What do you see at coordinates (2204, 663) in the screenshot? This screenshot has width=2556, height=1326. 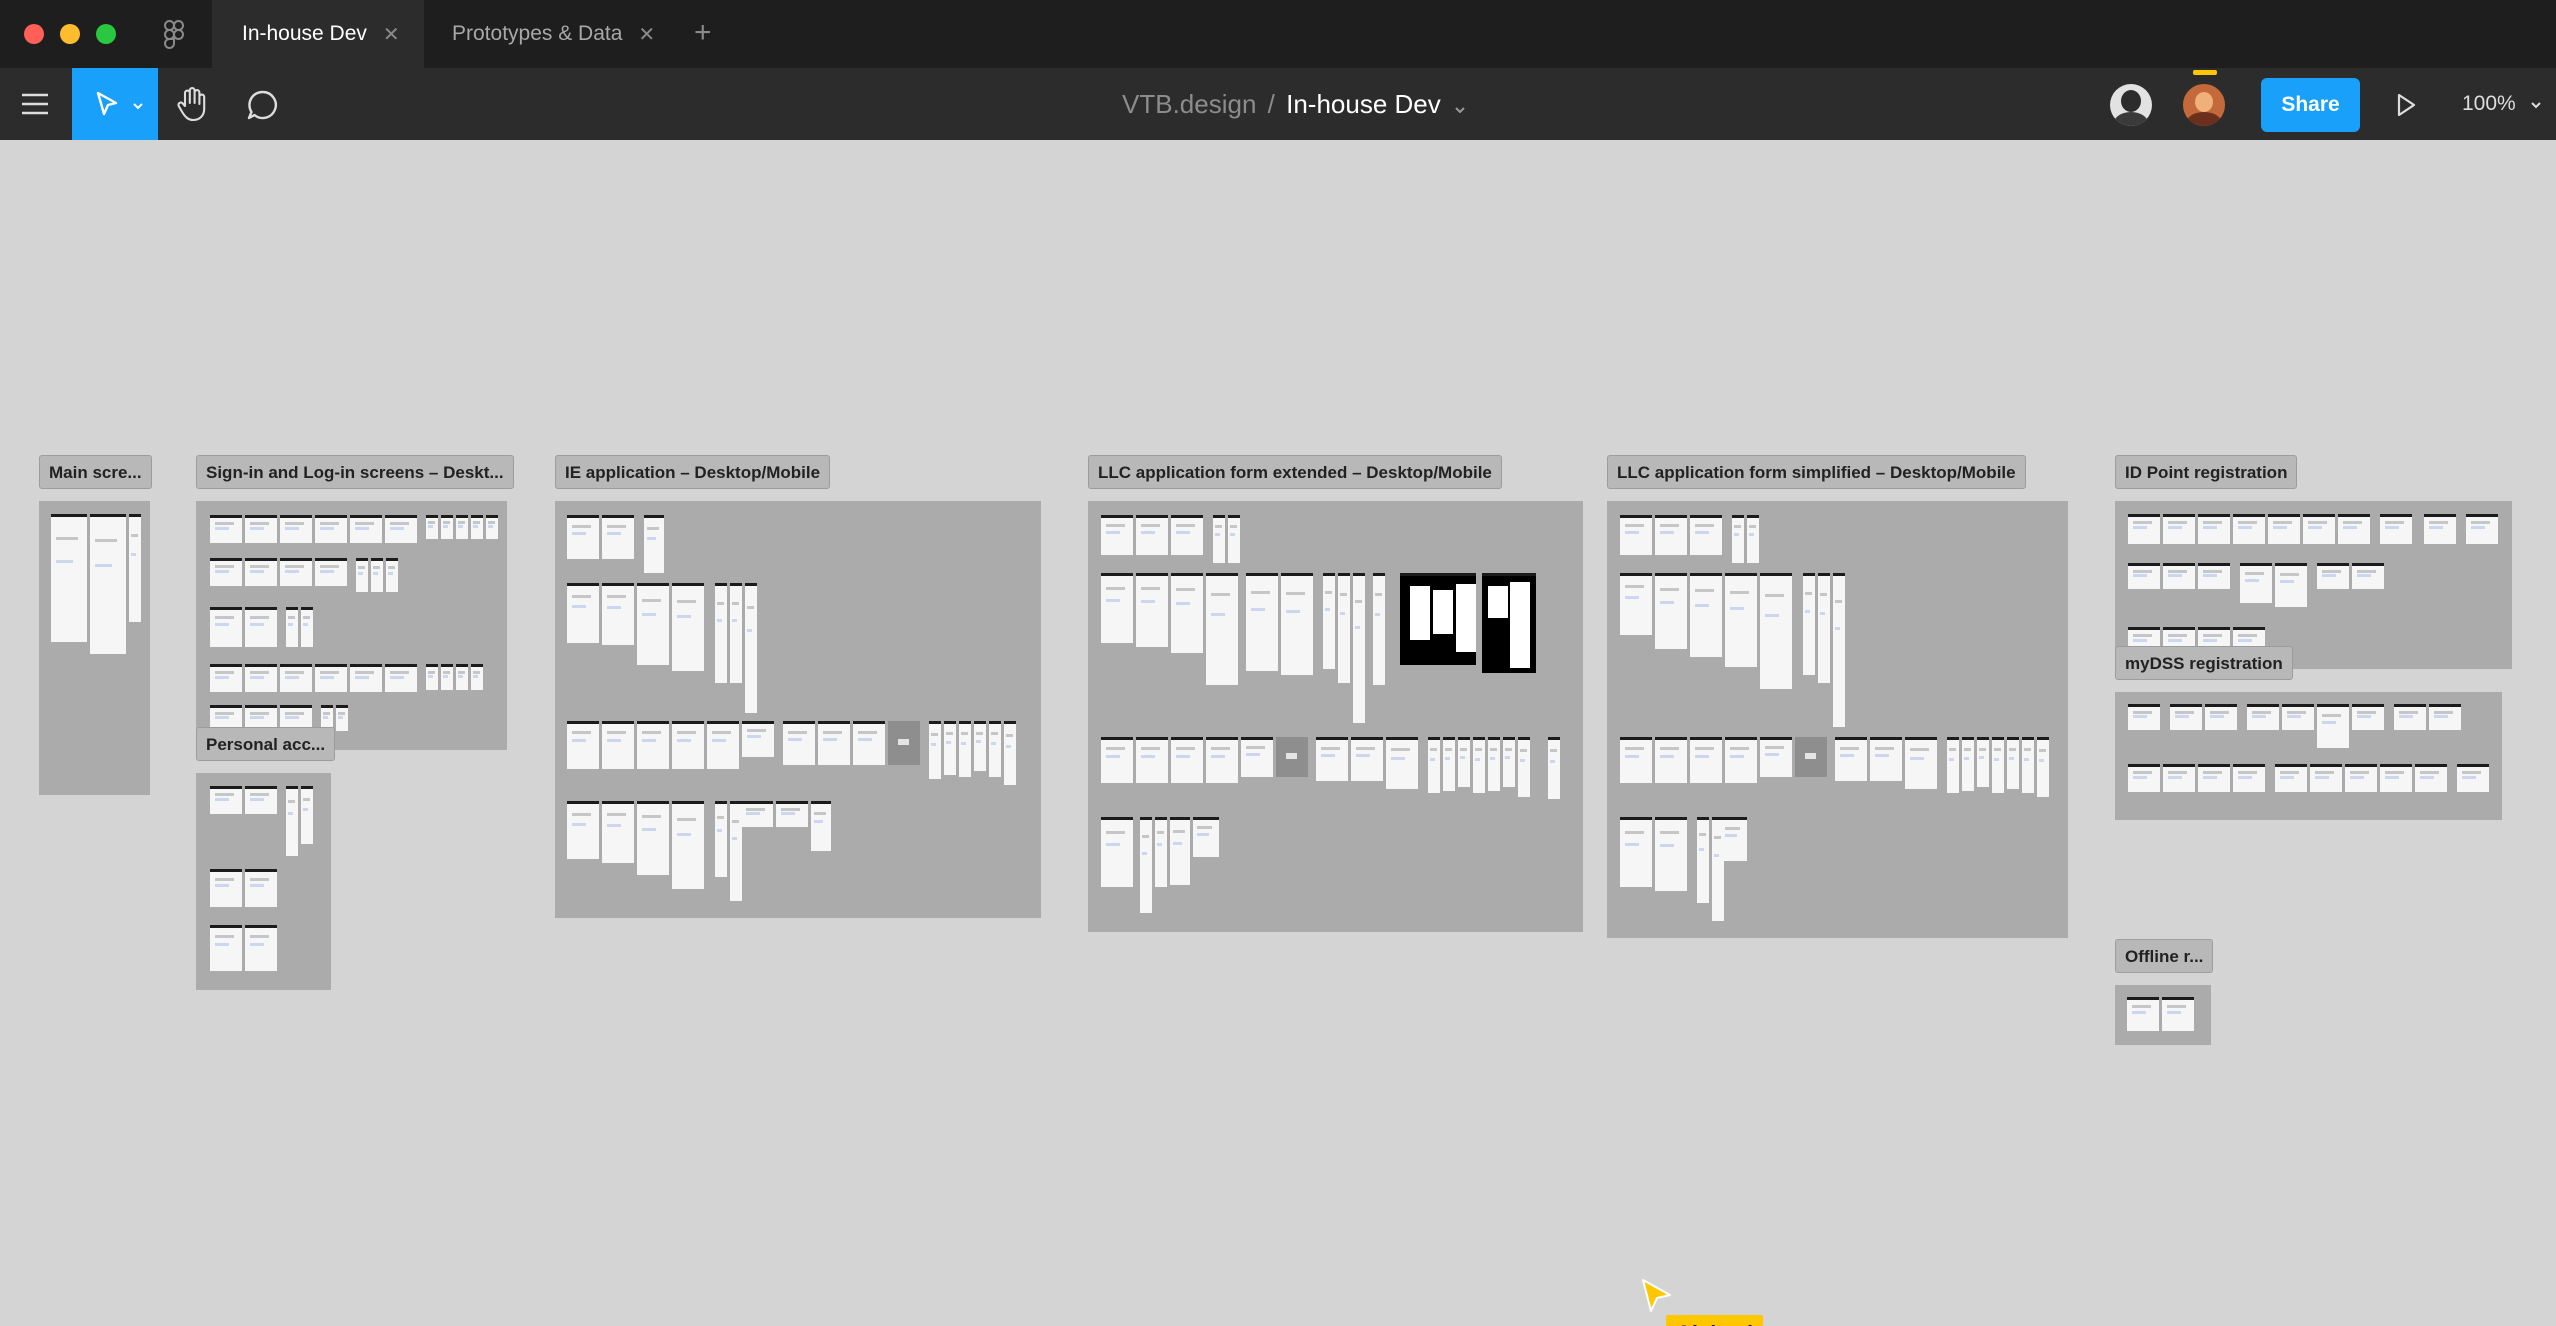 I see `section-label-mydss: myDSS registration` at bounding box center [2204, 663].